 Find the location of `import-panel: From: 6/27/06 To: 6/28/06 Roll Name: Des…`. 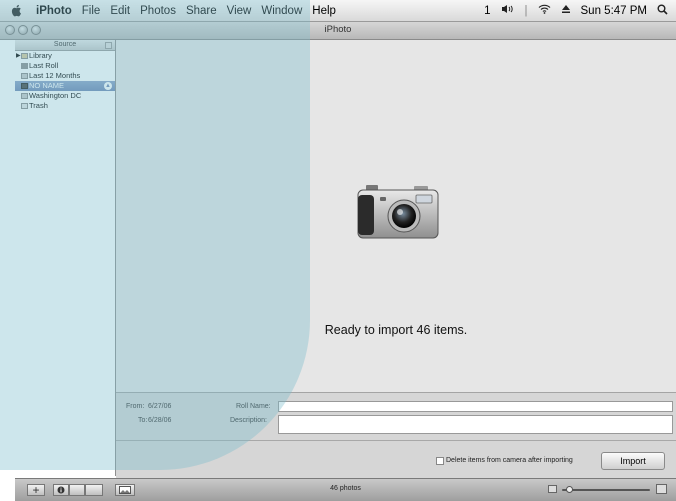

import-panel: From: 6/27/06 To: 6/28/06 Roll Name: Des… is located at coordinates (396, 435).